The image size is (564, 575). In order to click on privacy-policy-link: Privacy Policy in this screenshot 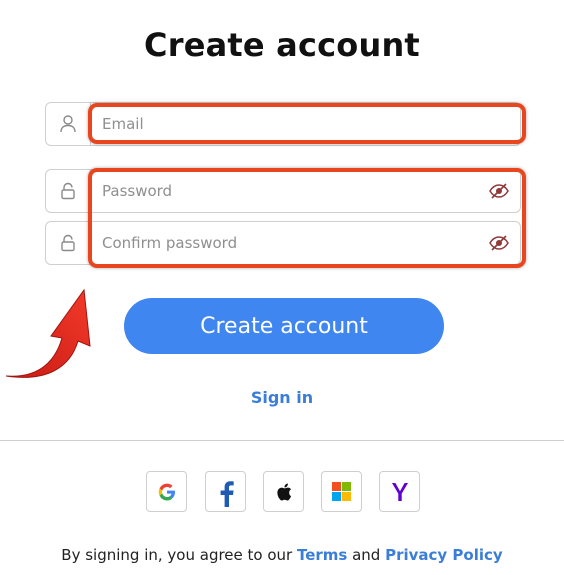, I will do `click(444, 555)`.